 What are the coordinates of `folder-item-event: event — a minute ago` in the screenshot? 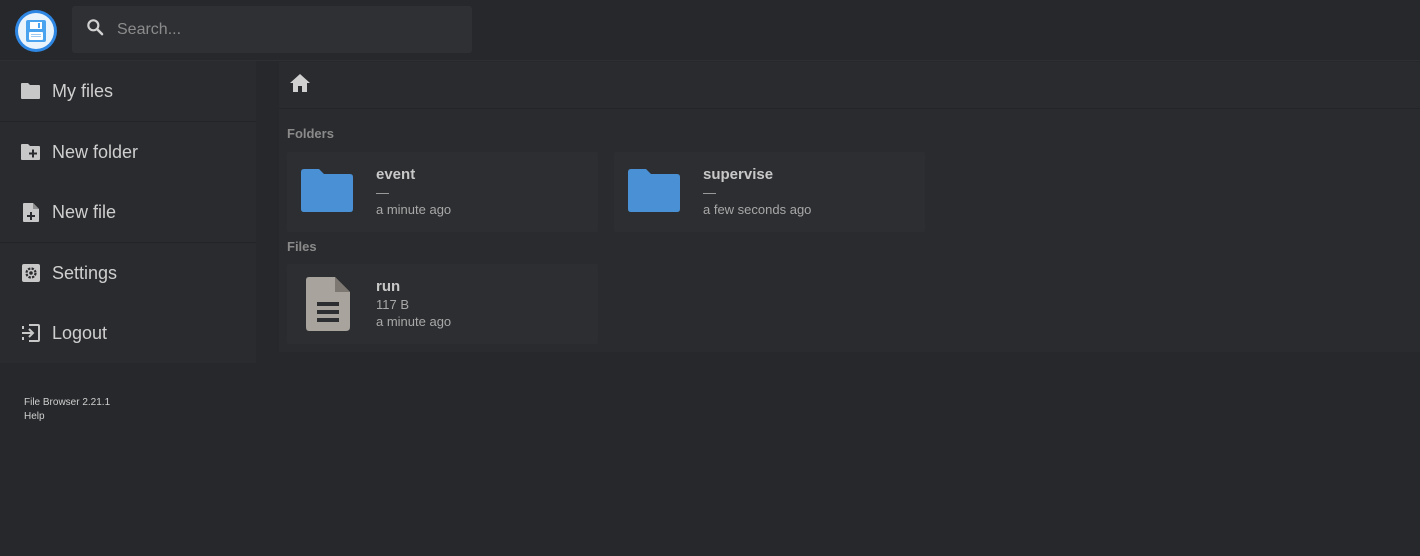 It's located at (442, 192).